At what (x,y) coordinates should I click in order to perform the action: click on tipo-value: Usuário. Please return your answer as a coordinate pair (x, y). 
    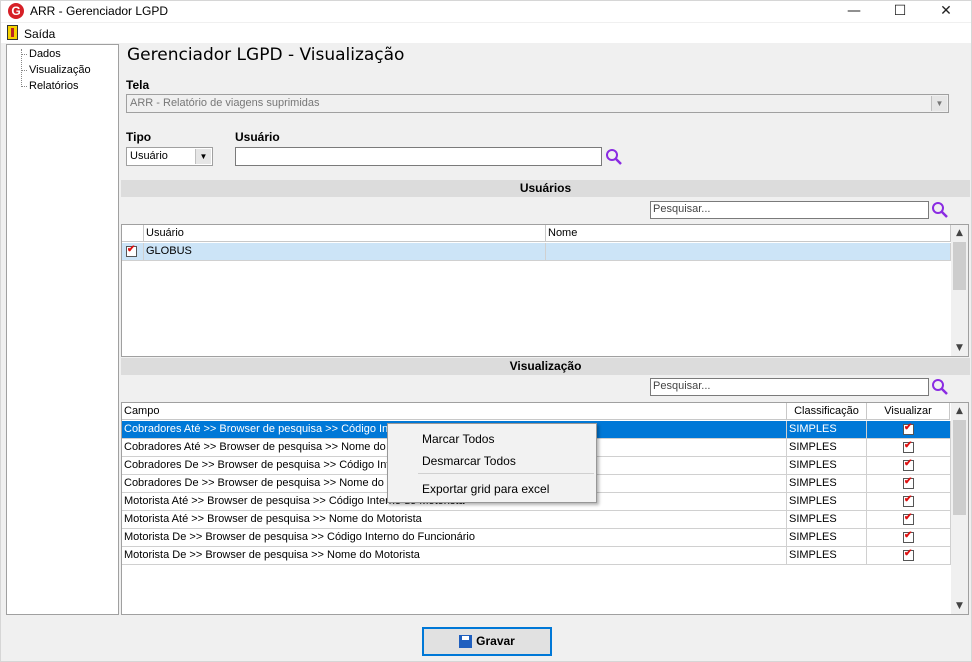
    Looking at the image, I should click on (149, 156).